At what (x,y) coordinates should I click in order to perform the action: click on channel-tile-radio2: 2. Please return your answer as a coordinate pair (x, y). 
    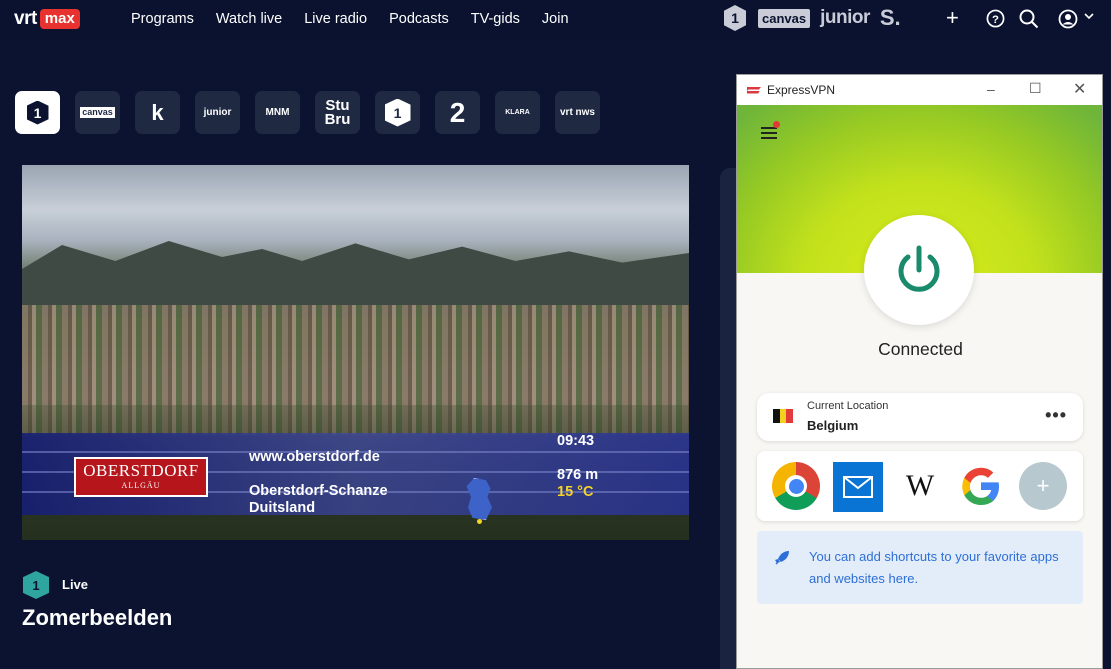
    Looking at the image, I should click on (457, 112).